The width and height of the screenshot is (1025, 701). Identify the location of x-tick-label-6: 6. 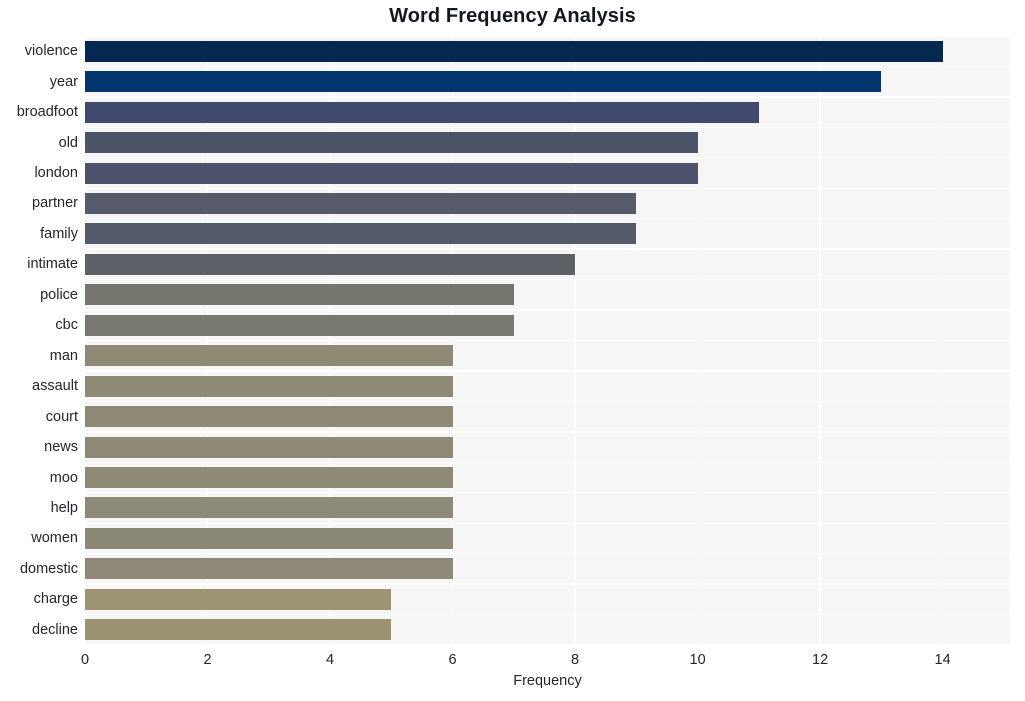
(452, 660).